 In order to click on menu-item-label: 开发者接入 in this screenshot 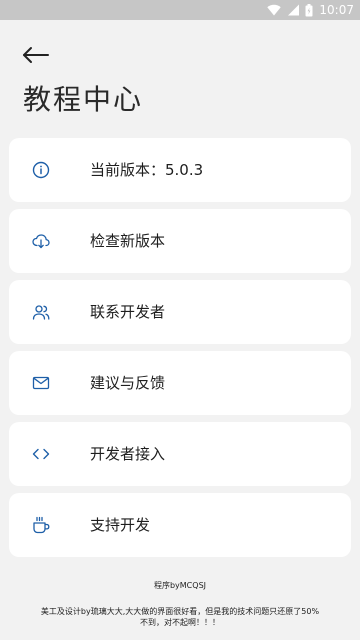, I will do `click(128, 454)`.